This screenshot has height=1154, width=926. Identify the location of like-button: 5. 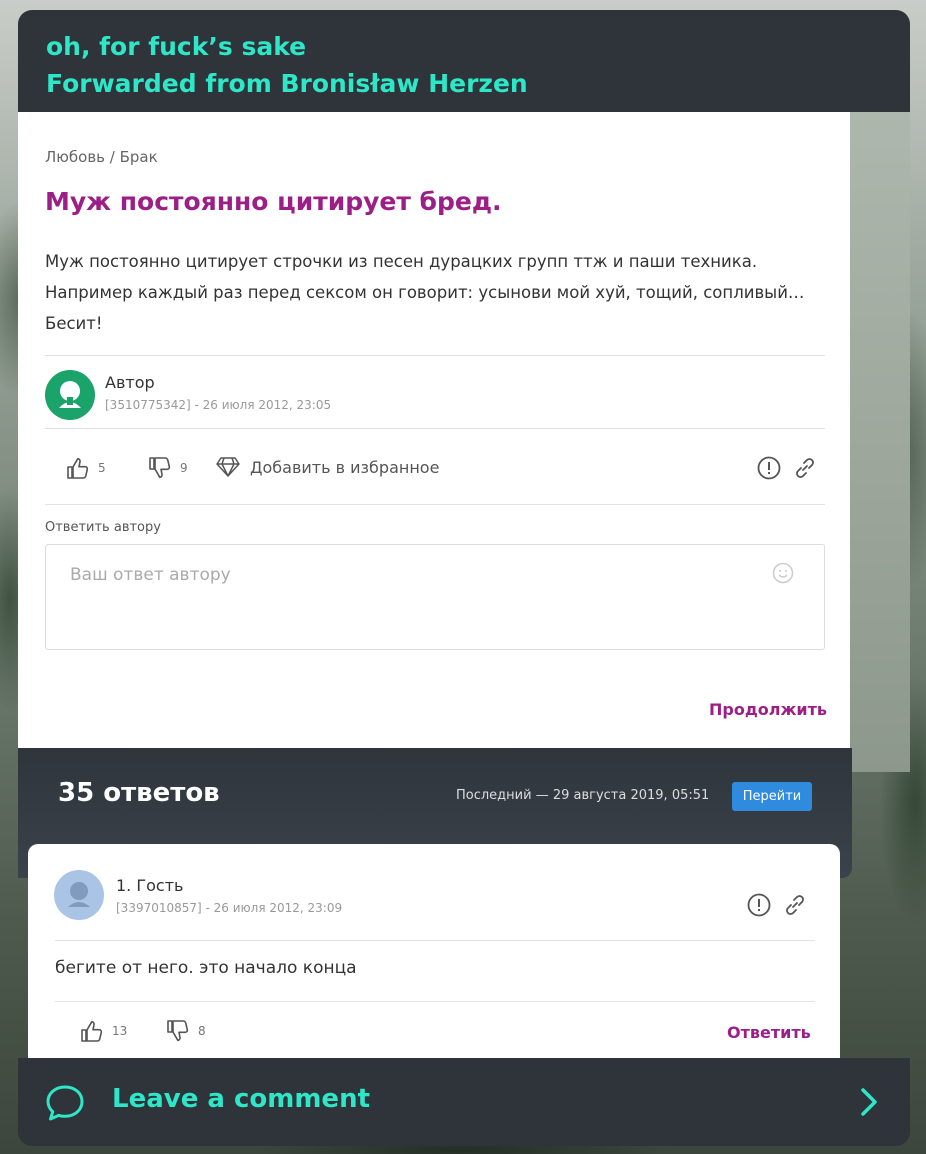
(85, 468).